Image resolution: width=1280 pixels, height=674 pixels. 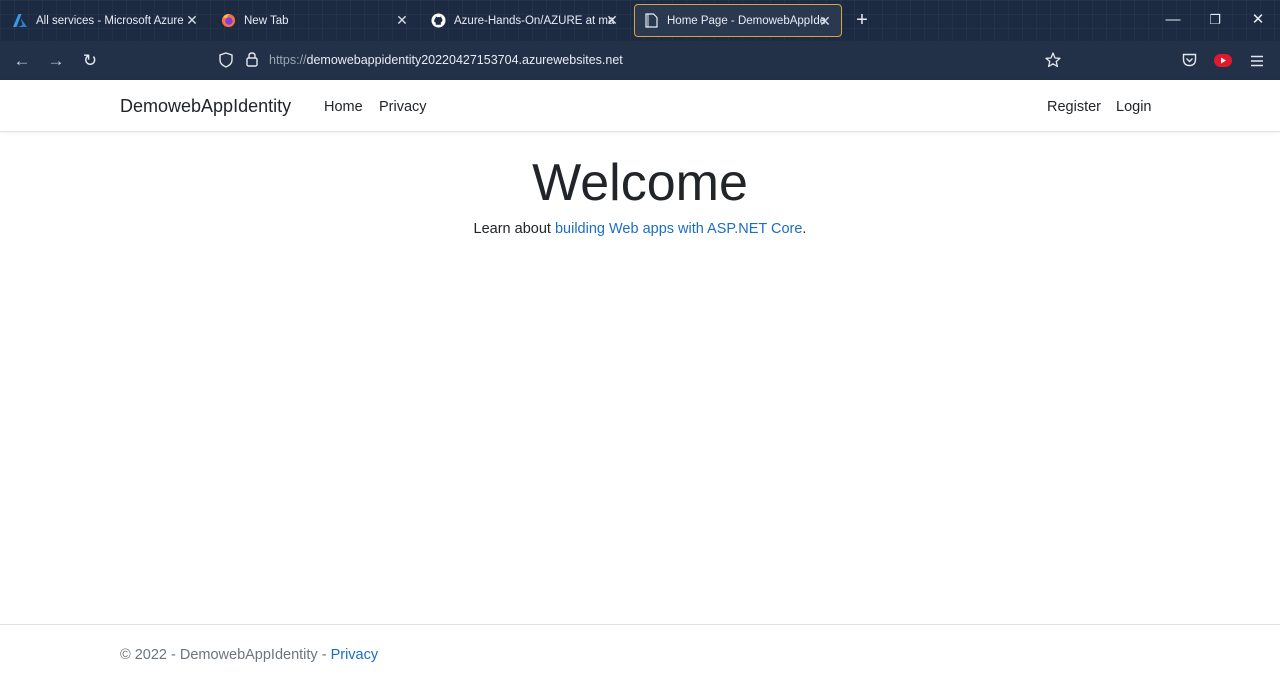 I want to click on pocket-icon, so click(x=1189, y=62).